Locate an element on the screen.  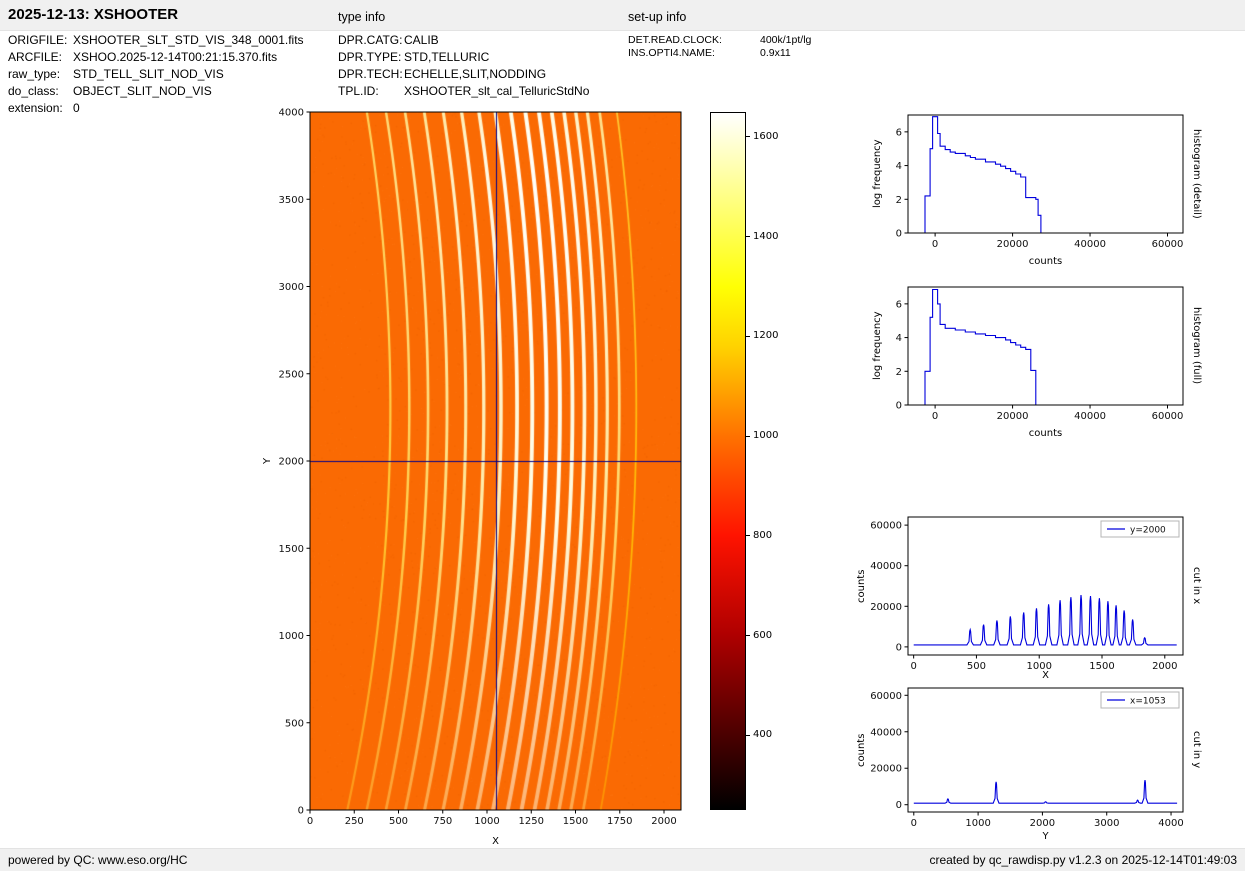
svg-text: 1750 is located at coordinates (619, 821).